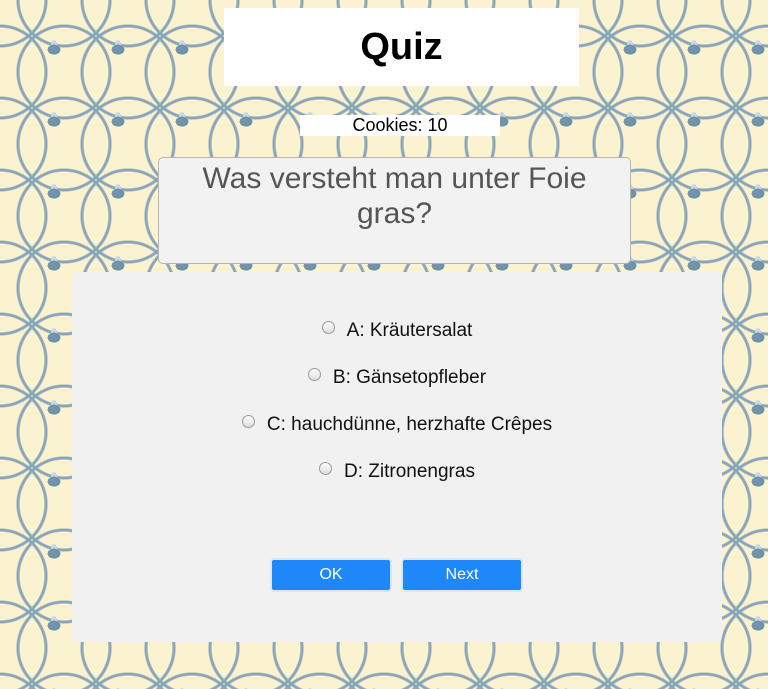 The height and width of the screenshot is (689, 768). I want to click on option-a-label: A: Kräutersalat, so click(409, 330).